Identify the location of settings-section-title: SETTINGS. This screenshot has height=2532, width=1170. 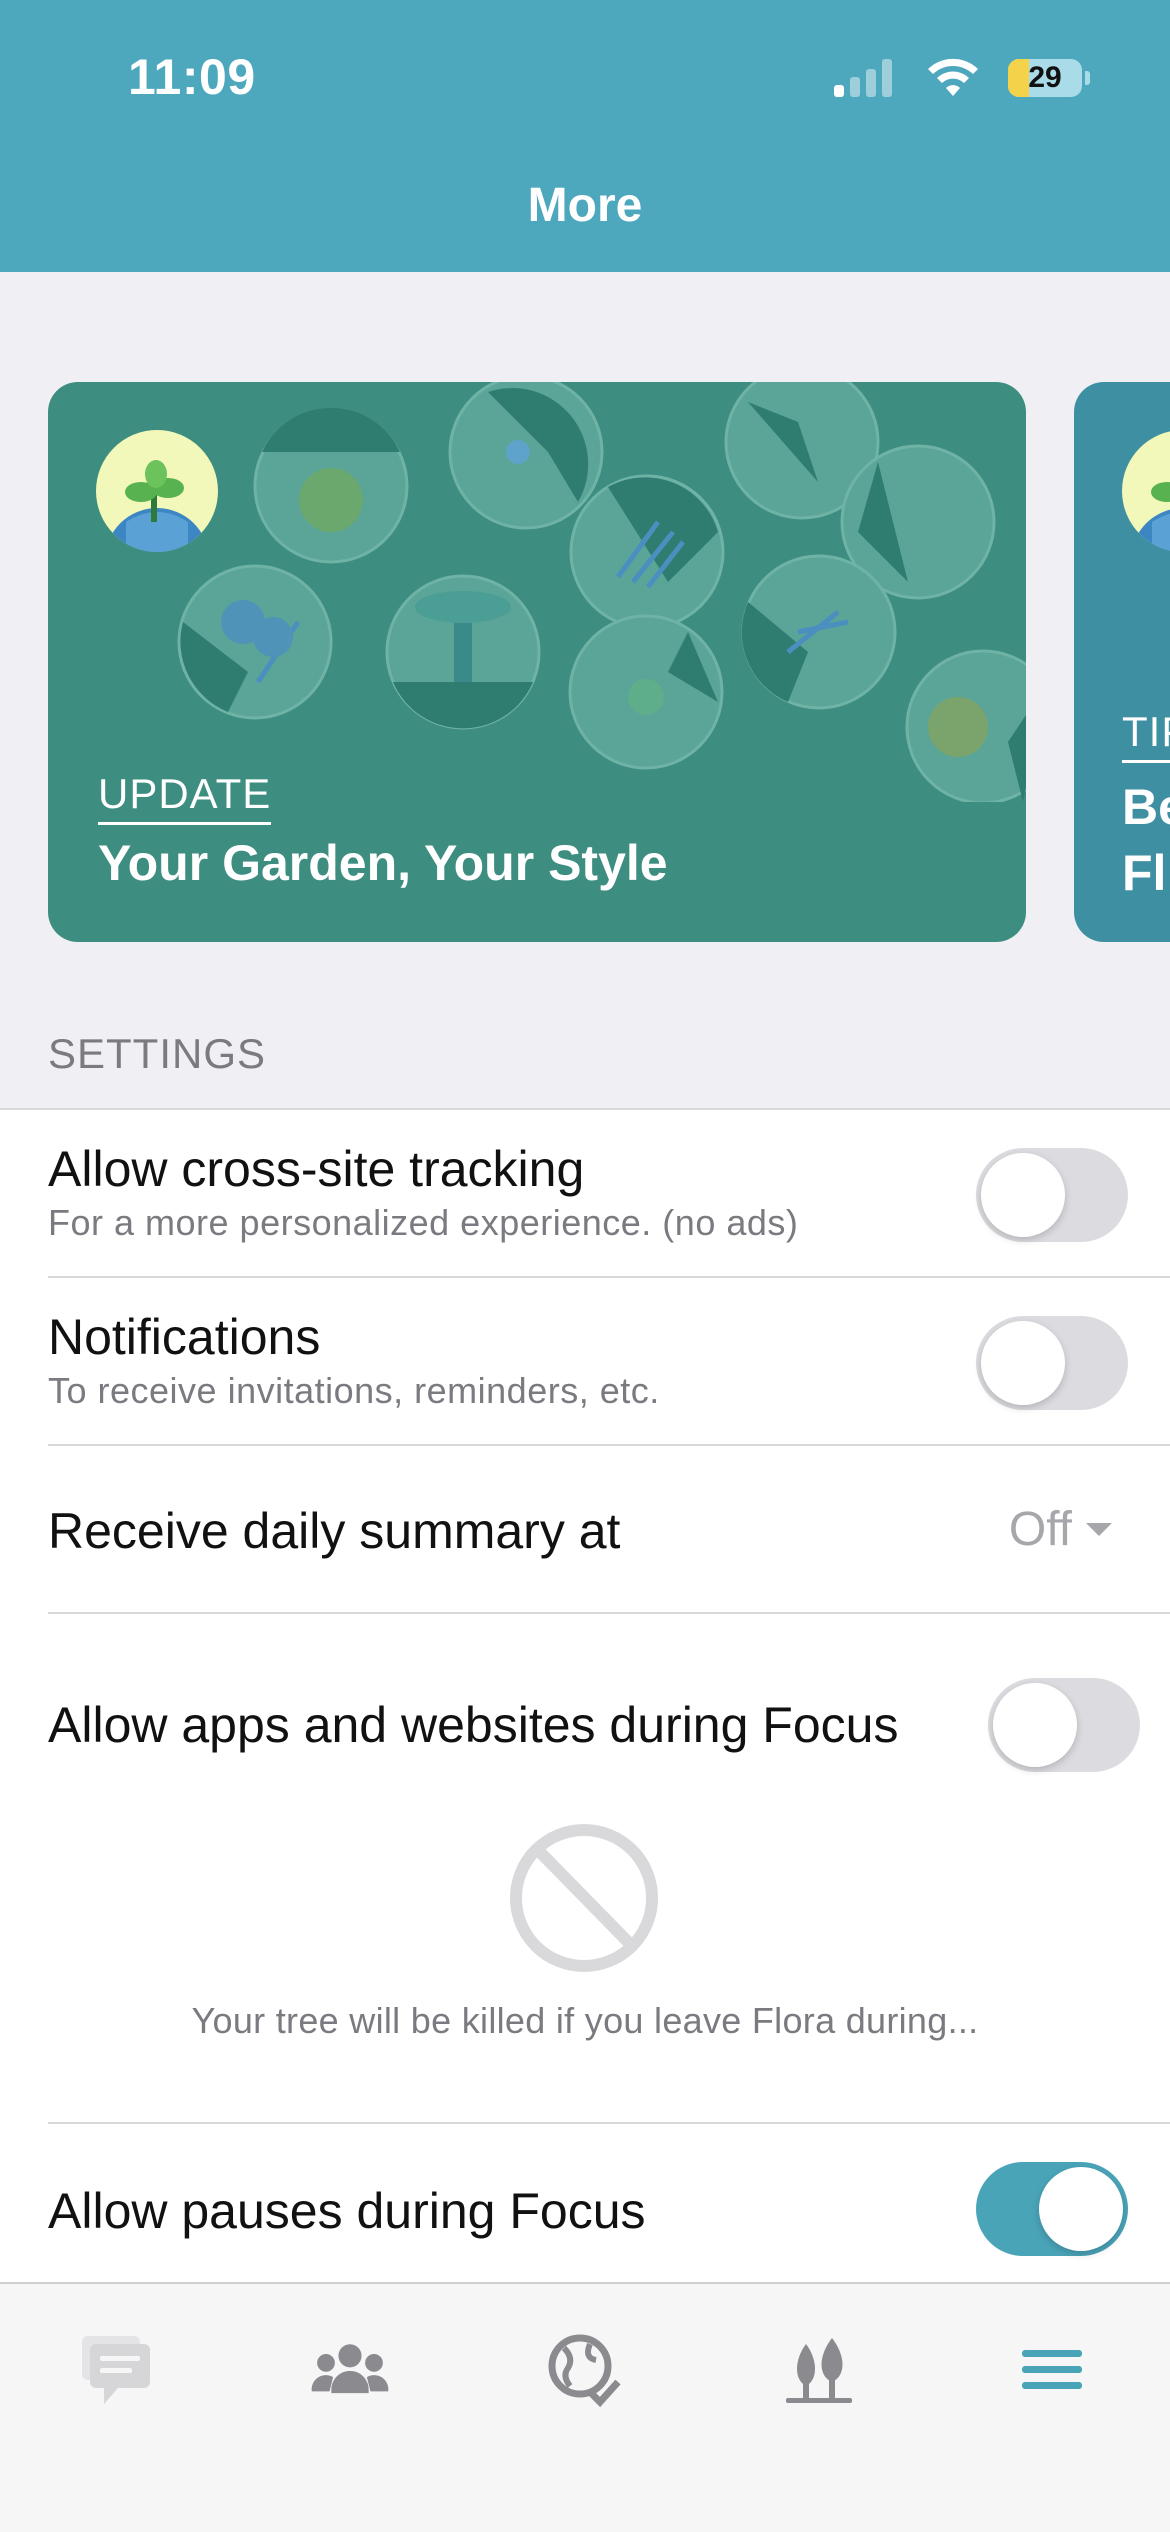
(157, 1053).